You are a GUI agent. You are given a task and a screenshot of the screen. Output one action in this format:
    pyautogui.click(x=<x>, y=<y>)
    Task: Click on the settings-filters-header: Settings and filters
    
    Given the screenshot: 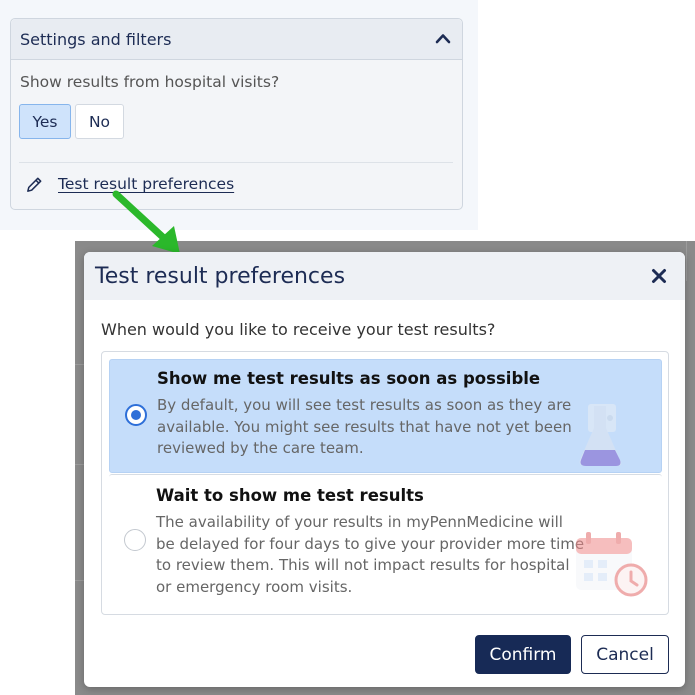 What is the action you would take?
    pyautogui.click(x=236, y=39)
    